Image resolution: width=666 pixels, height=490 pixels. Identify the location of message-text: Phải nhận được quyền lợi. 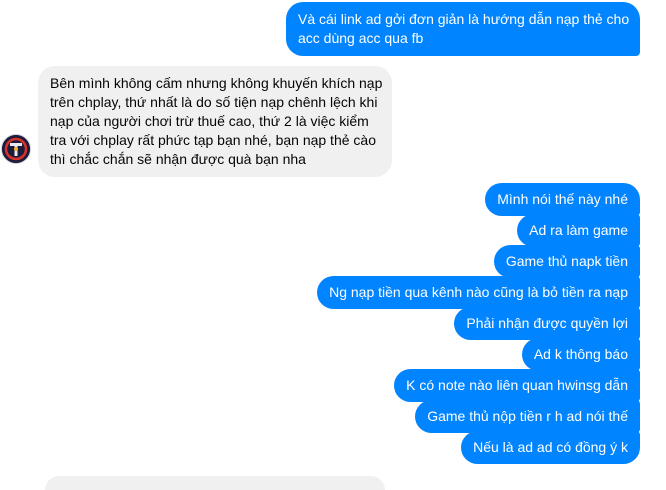
(547, 323).